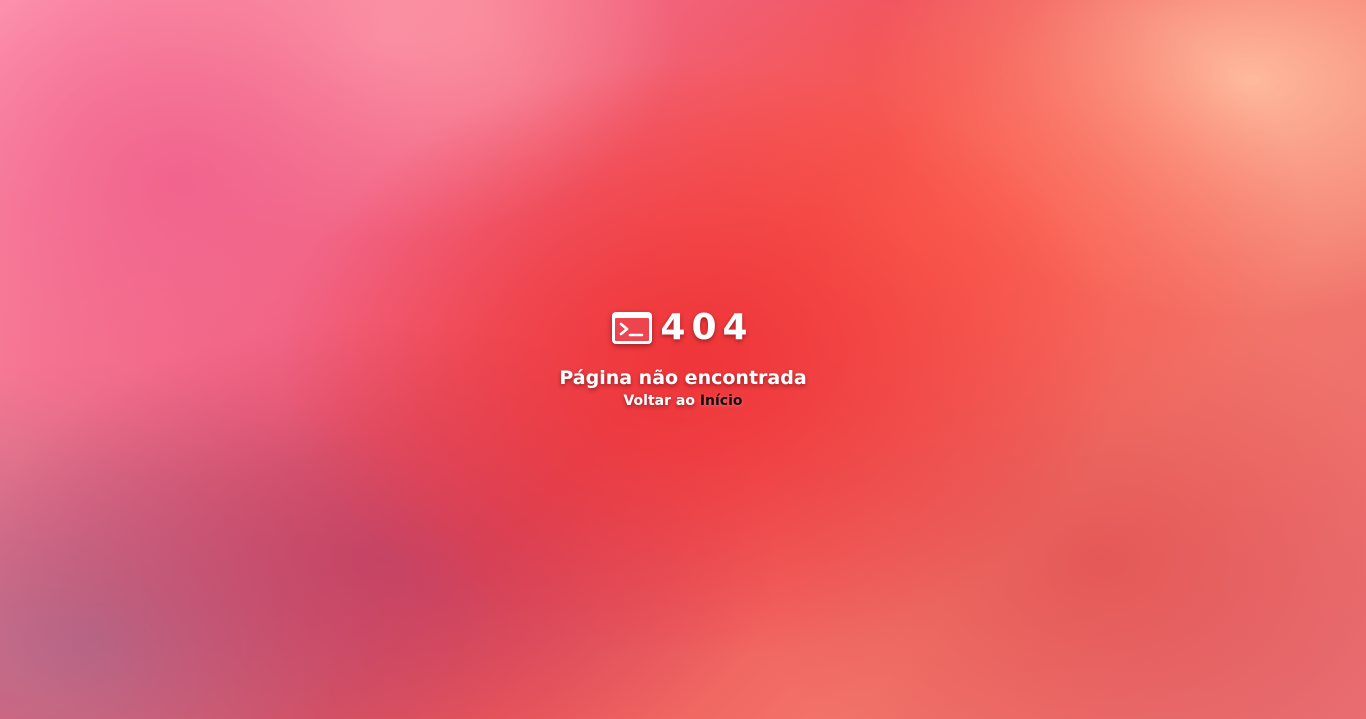  I want to click on back-prefix-text: Voltar ao, so click(659, 401).